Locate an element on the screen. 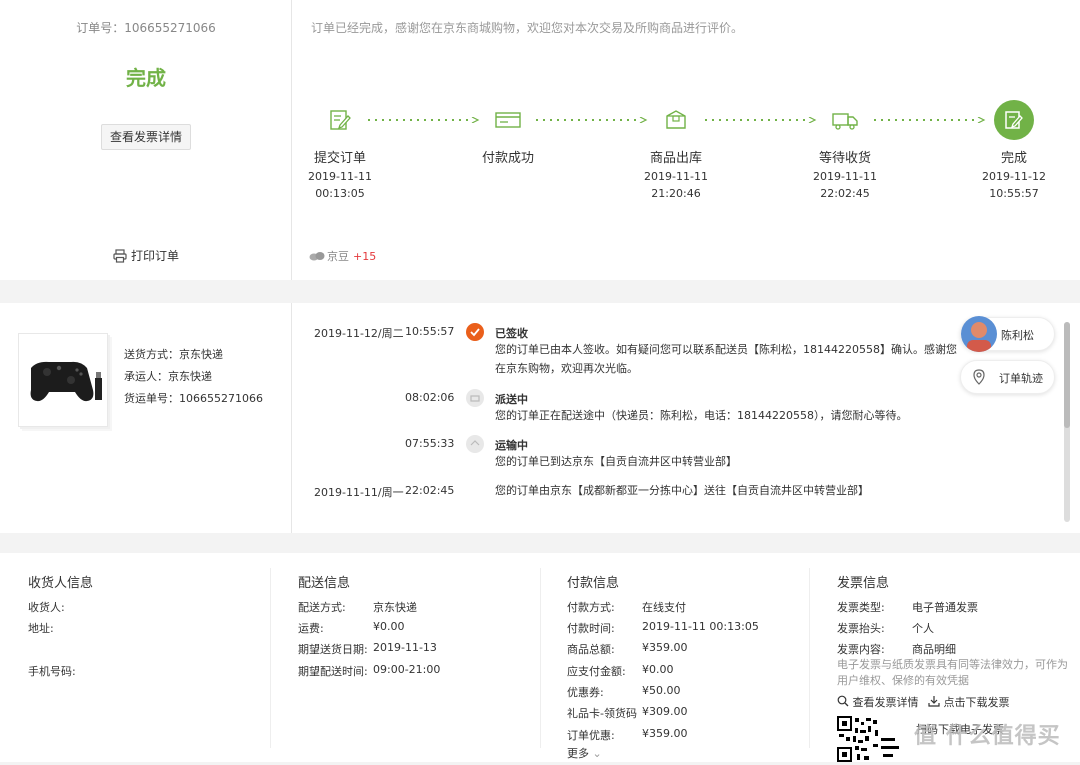  printer-icon is located at coordinates (120, 256).